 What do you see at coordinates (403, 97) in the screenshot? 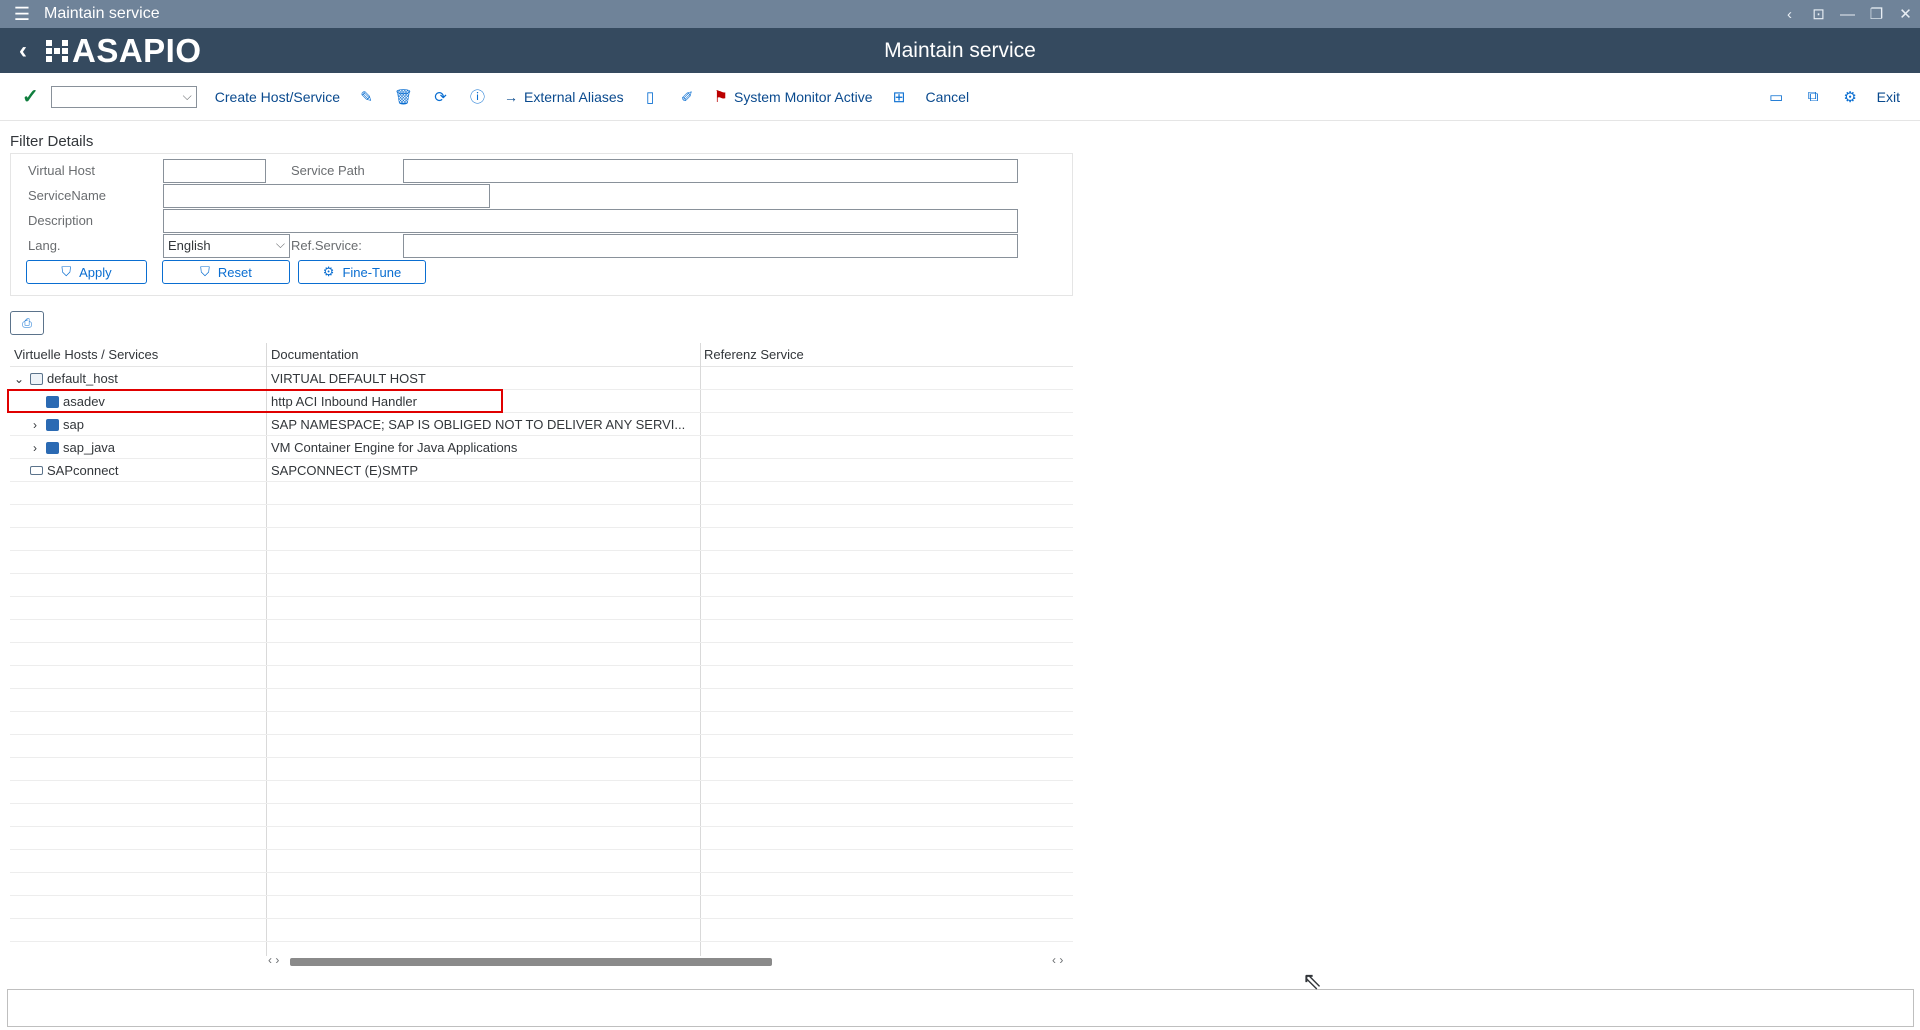
I see `delete-icon: 🗑` at bounding box center [403, 97].